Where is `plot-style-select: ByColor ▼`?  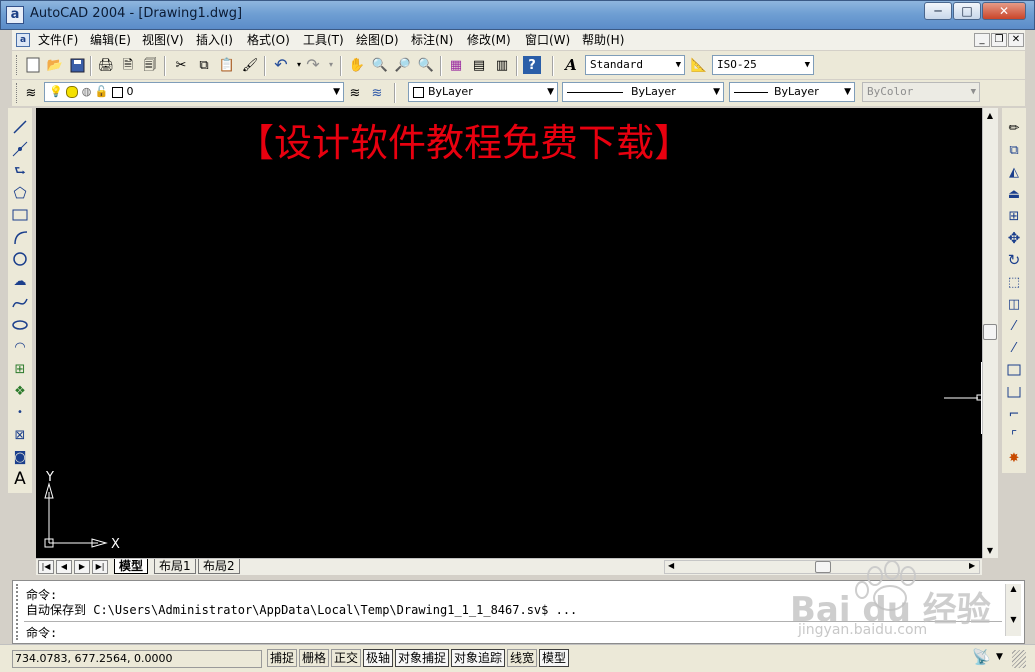
plot-style-select: ByColor ▼ is located at coordinates (921, 92).